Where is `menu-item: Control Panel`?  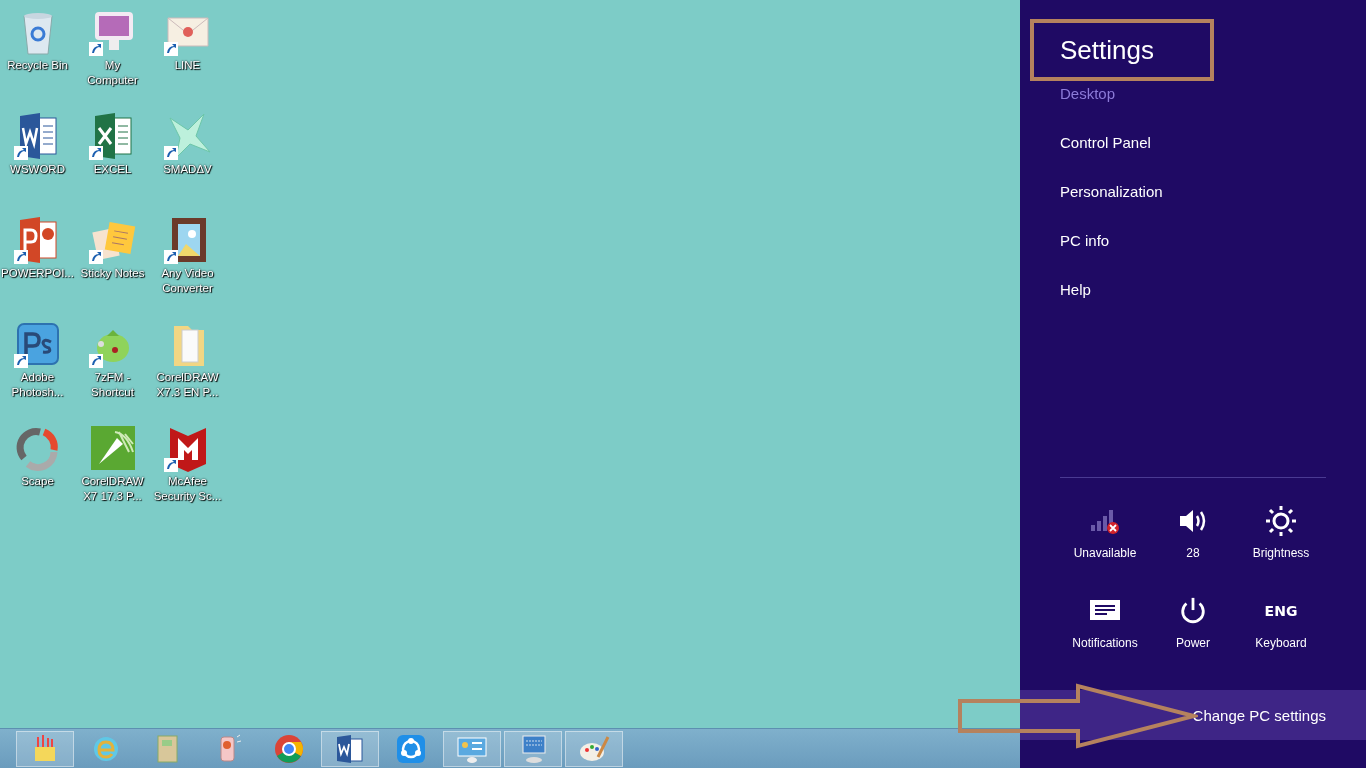 menu-item: Control Panel is located at coordinates (1213, 142).